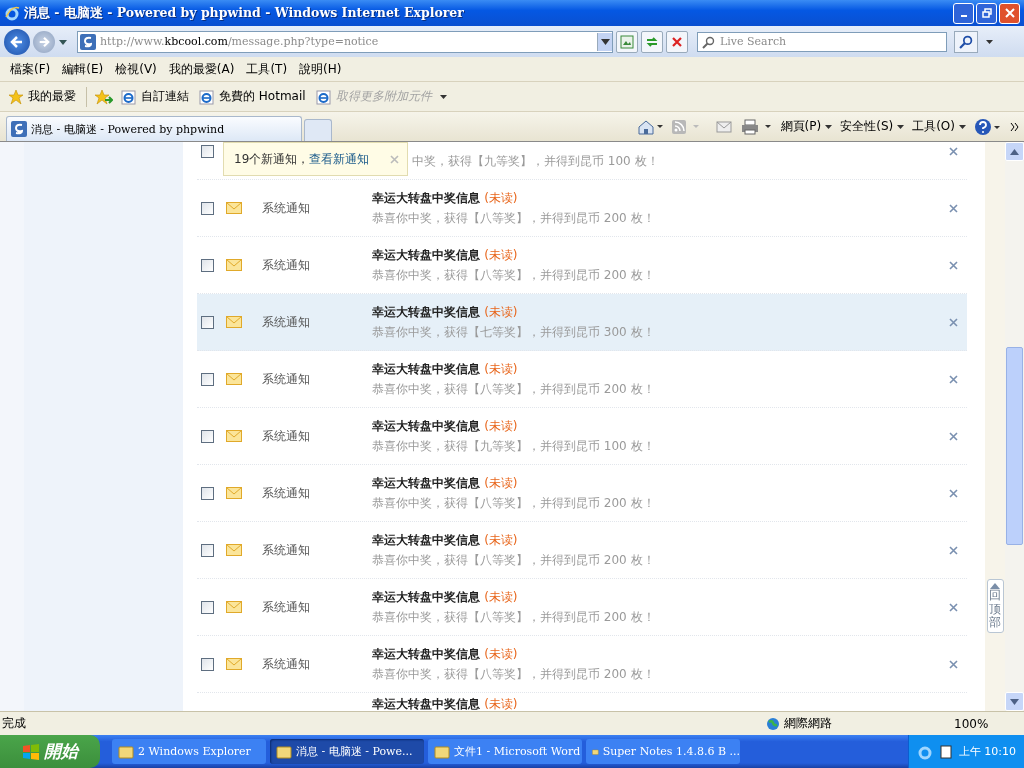  I want to click on clock: 上午 10:10, so click(987, 751).